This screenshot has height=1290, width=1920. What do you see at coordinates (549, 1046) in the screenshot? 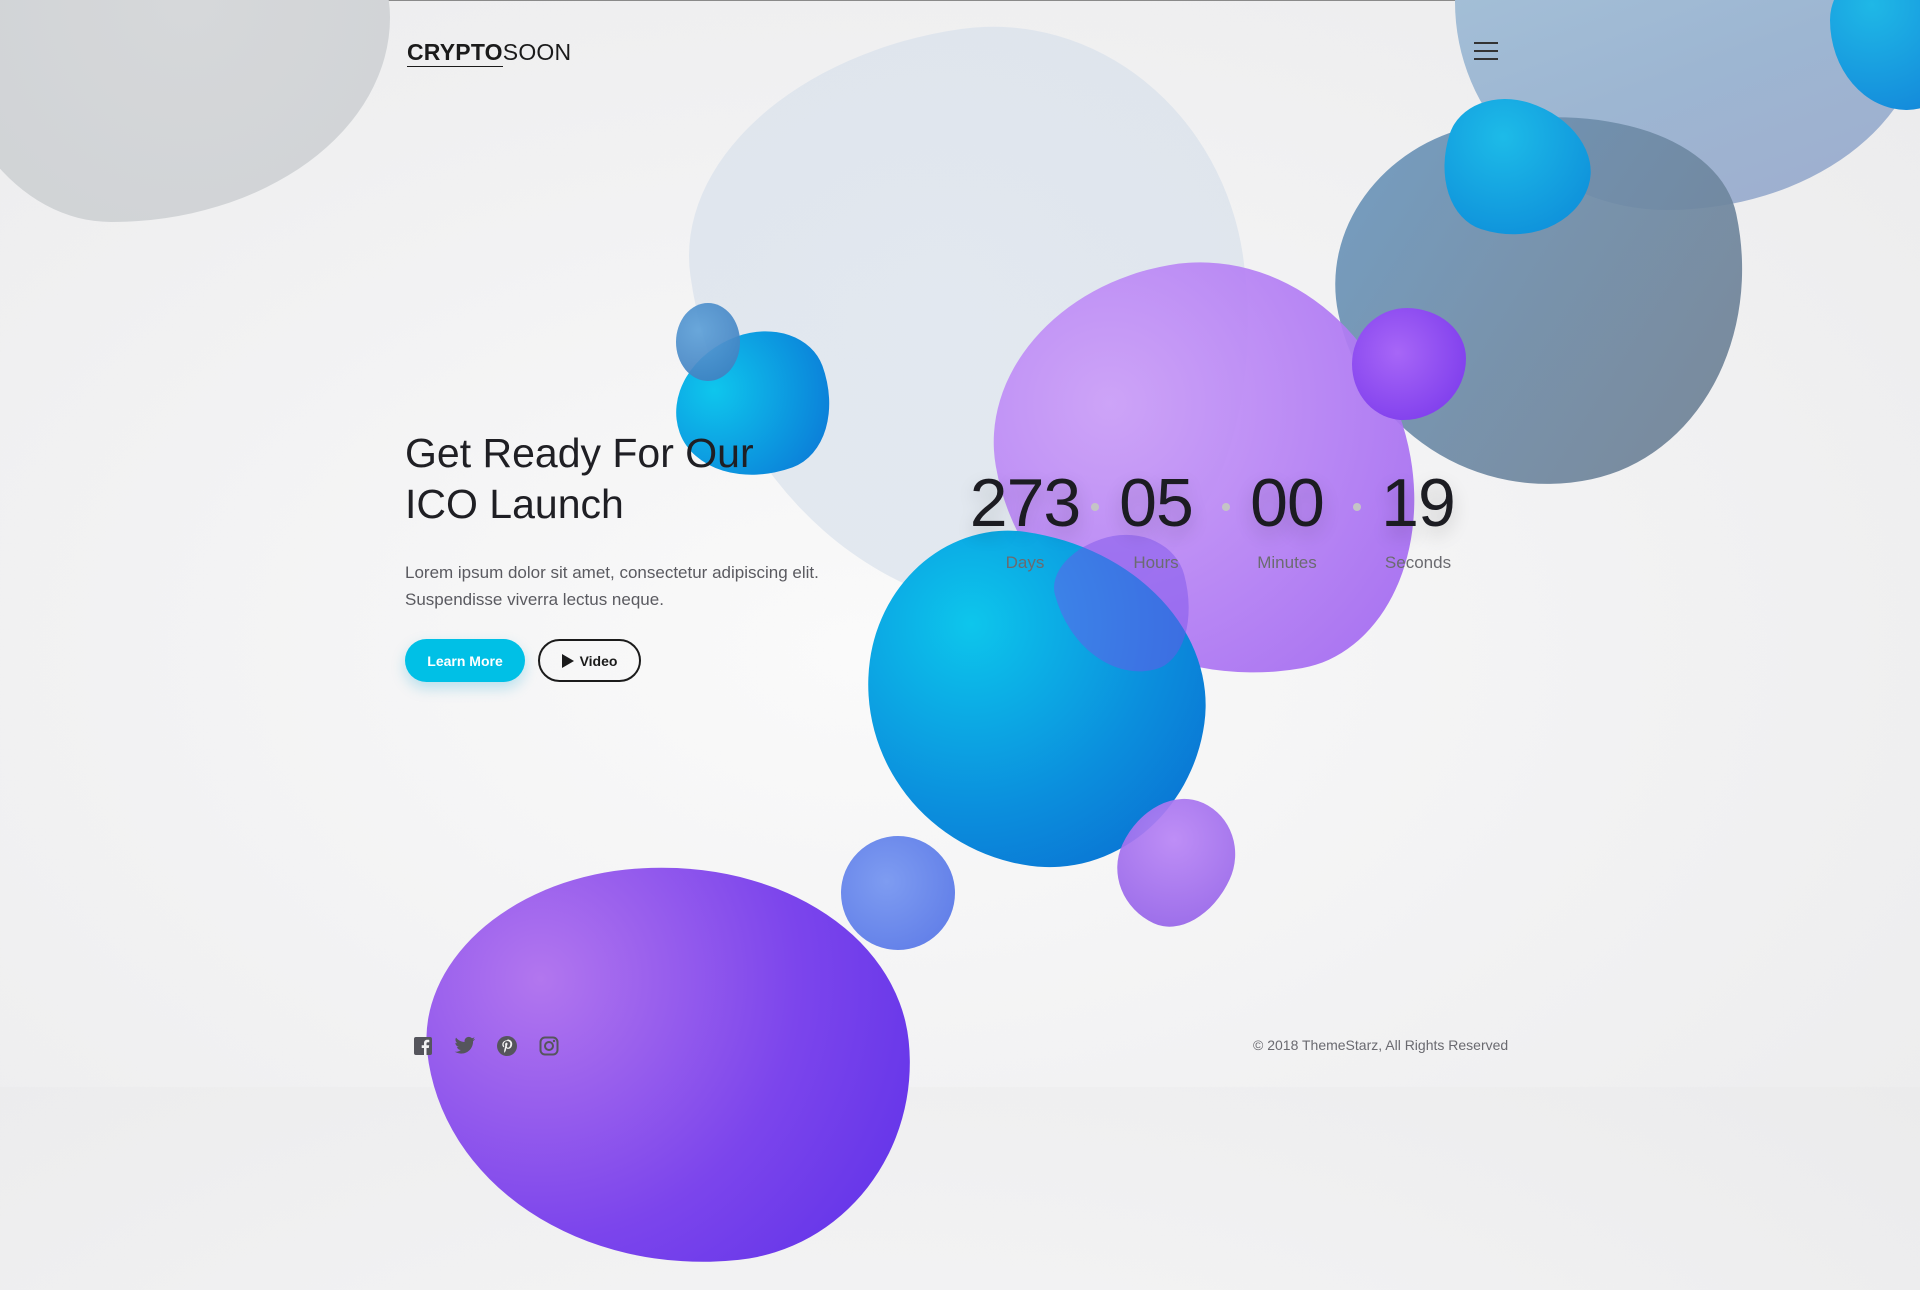
I see `instagram-icon` at bounding box center [549, 1046].